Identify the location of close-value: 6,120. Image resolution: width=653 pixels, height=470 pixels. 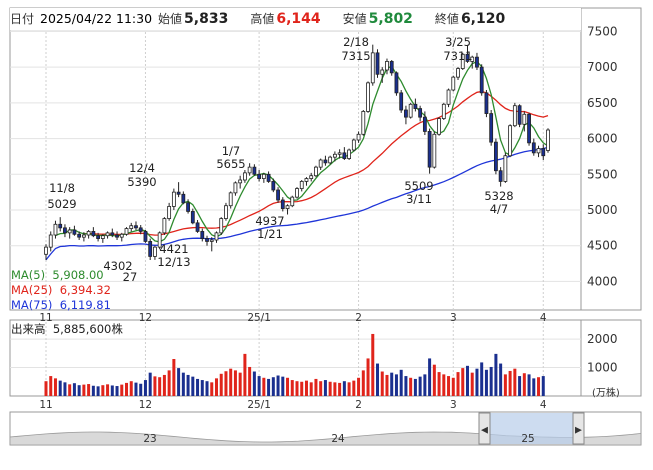
(483, 19).